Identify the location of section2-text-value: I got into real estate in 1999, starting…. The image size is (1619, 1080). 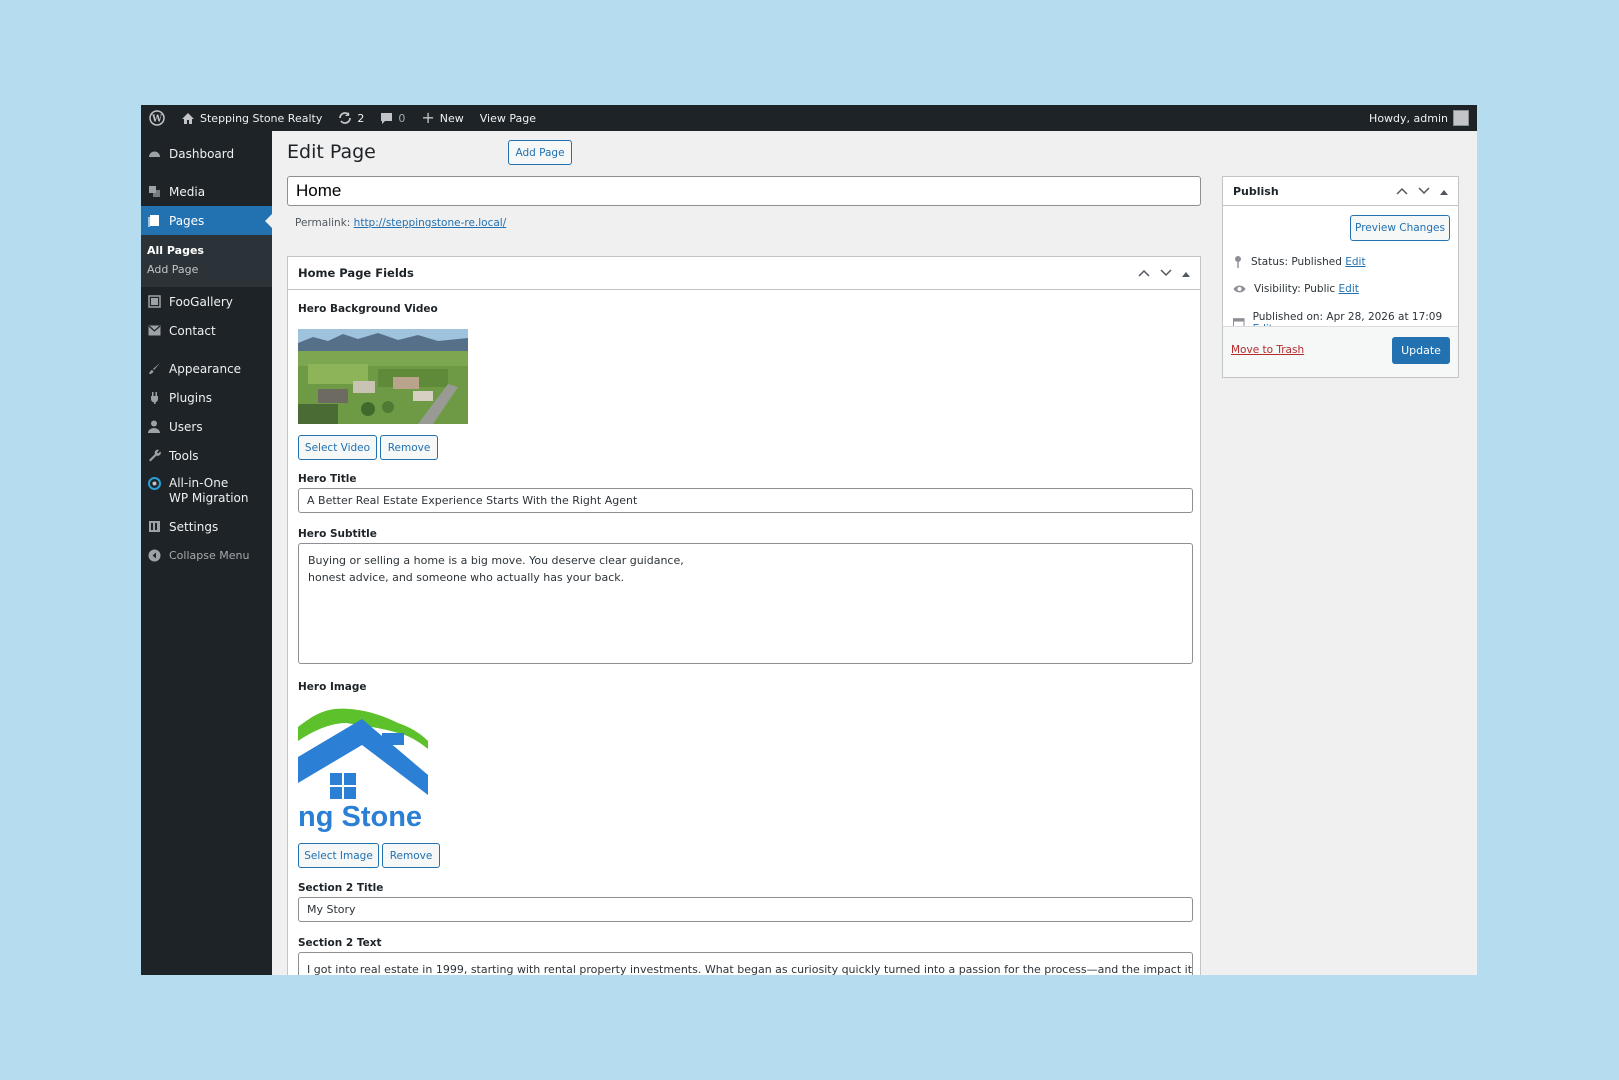
(750, 969).